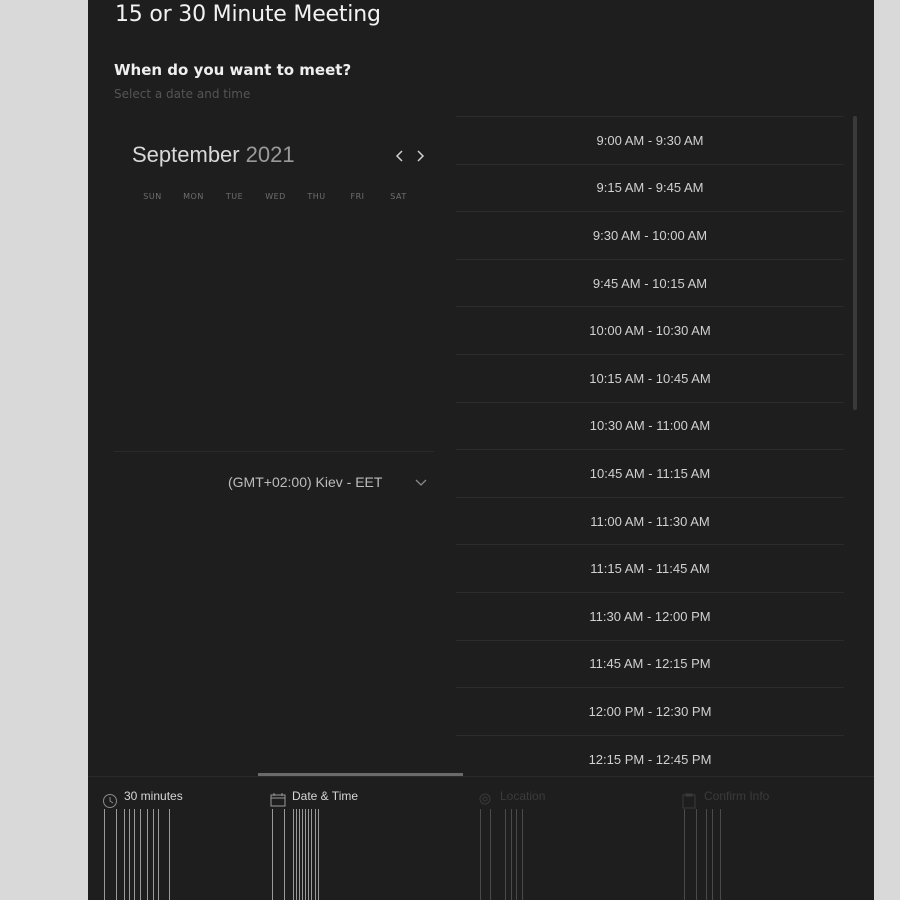 Image resolution: width=900 pixels, height=900 pixels. What do you see at coordinates (650, 377) in the screenshot?
I see `time-slot: 10:15 AM - 10:45 AM` at bounding box center [650, 377].